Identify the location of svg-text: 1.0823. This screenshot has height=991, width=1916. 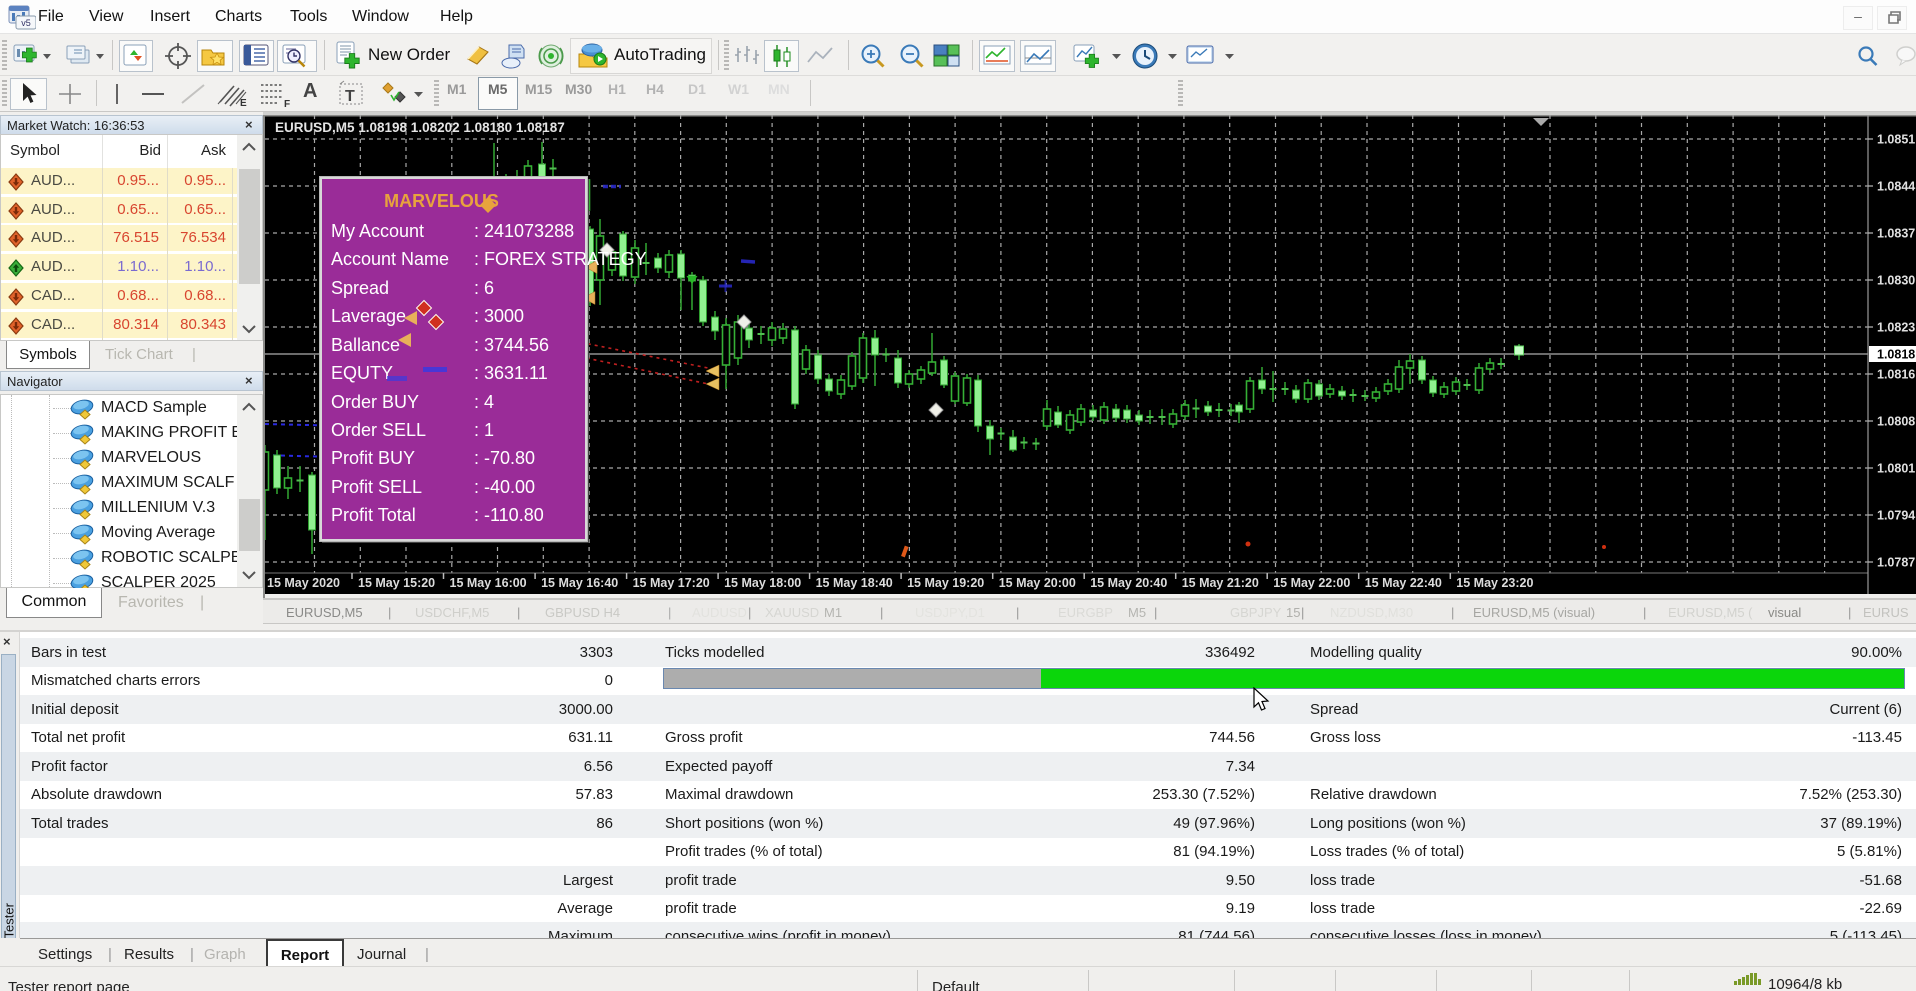
(1896, 328).